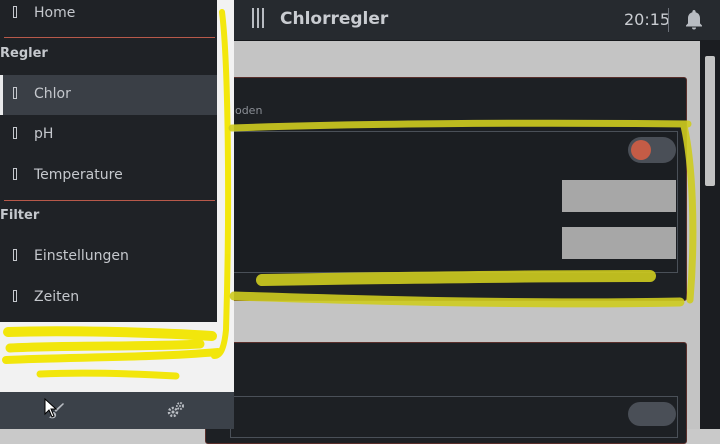 The width and height of the screenshot is (720, 444). I want to click on drawer-item-label: Chlor, so click(52, 94).